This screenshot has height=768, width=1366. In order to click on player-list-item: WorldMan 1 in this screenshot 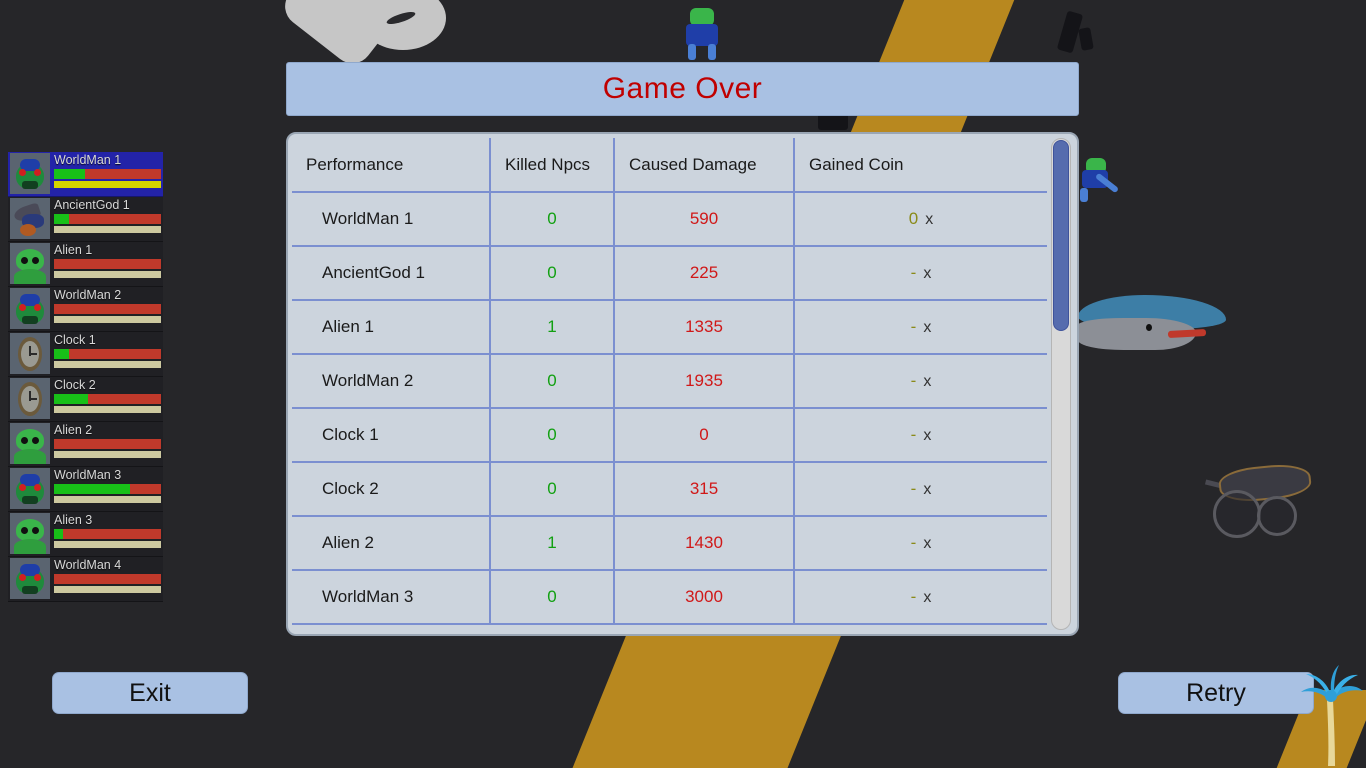, I will do `click(85, 174)`.